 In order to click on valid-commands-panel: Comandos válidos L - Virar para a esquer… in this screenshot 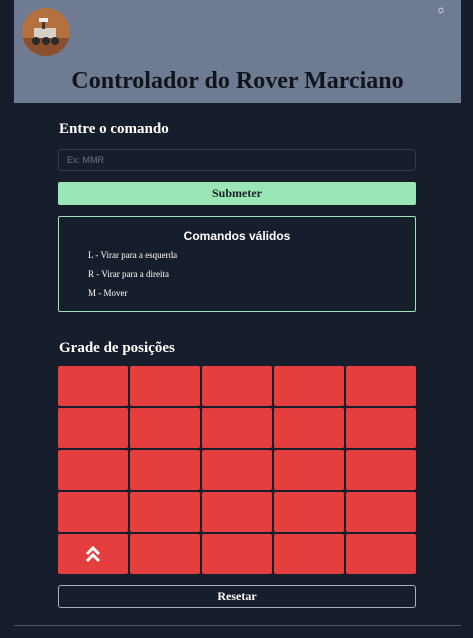, I will do `click(237, 264)`.